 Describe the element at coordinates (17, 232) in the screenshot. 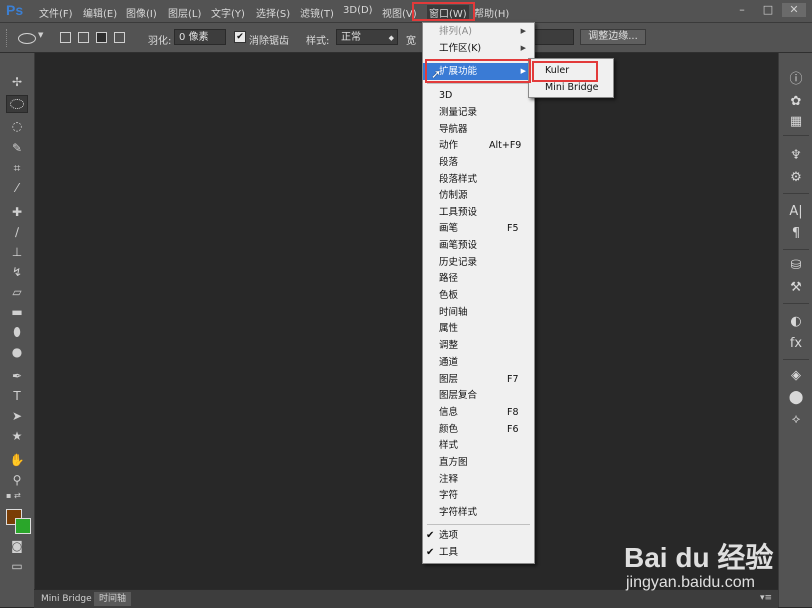

I see `brush-tool-icon: ∕` at that location.